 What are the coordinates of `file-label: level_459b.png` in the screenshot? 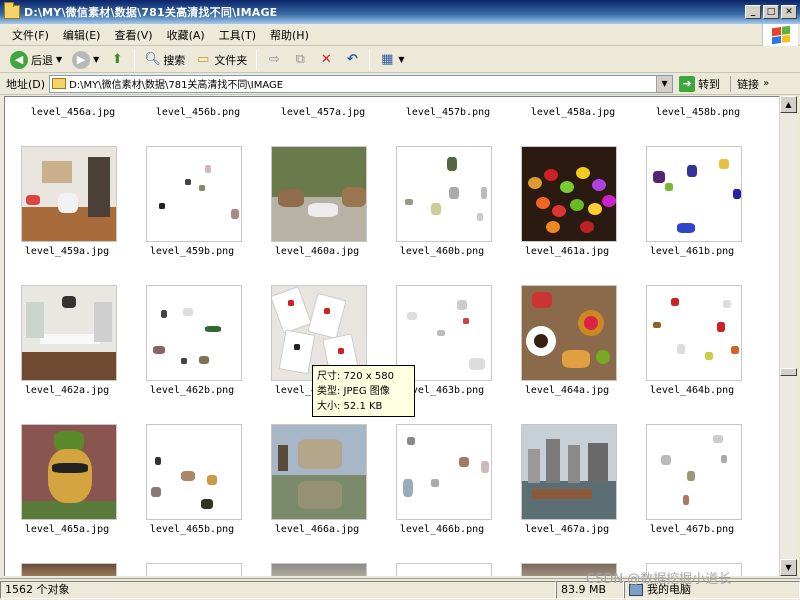 It's located at (192, 251).